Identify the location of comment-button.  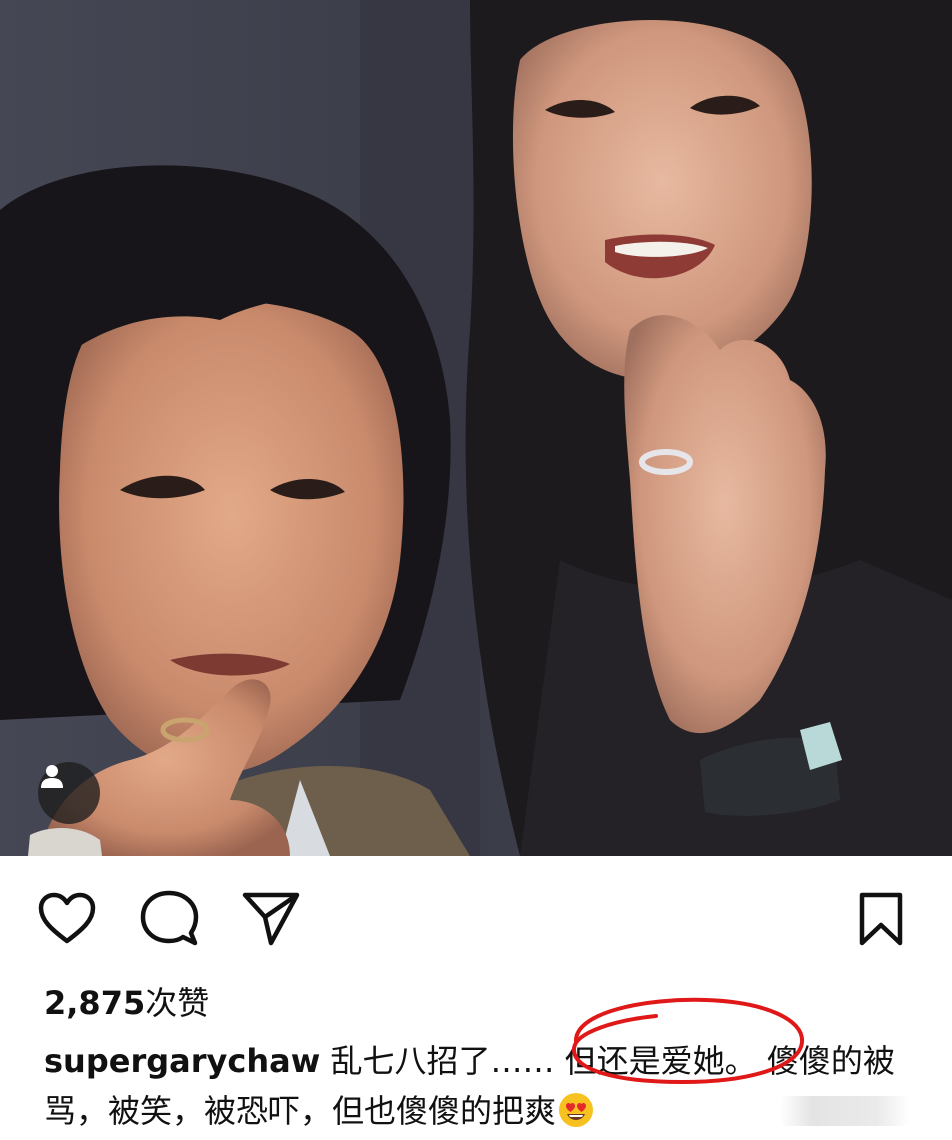
(169, 919).